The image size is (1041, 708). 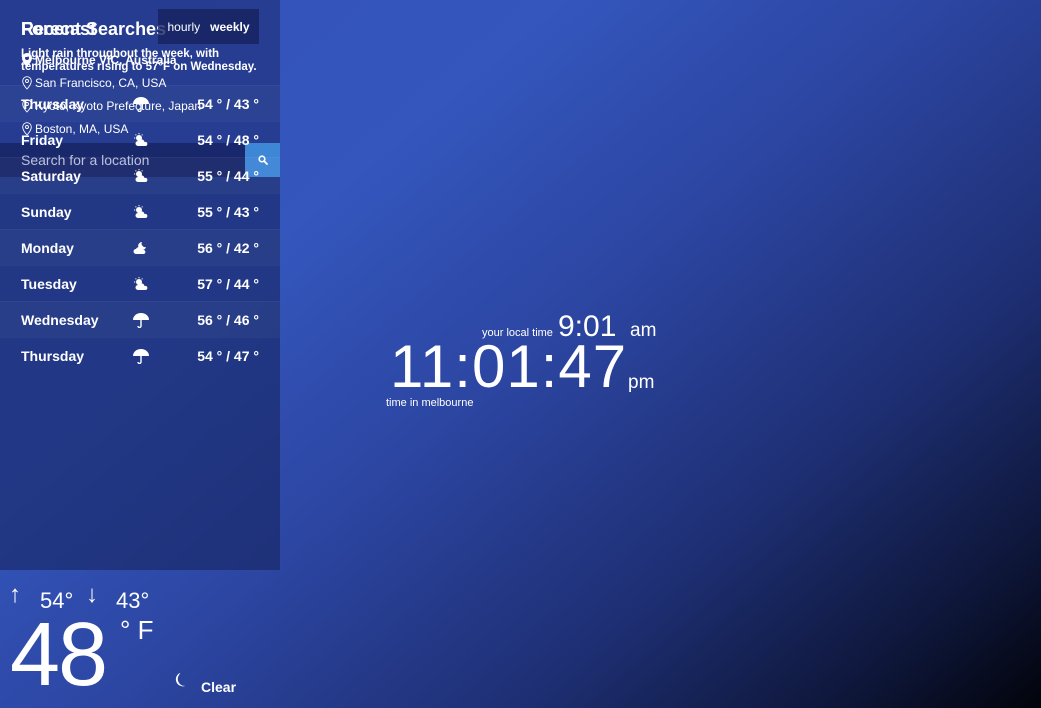 What do you see at coordinates (46, 211) in the screenshot?
I see `forecast-day-name: Sunday` at bounding box center [46, 211].